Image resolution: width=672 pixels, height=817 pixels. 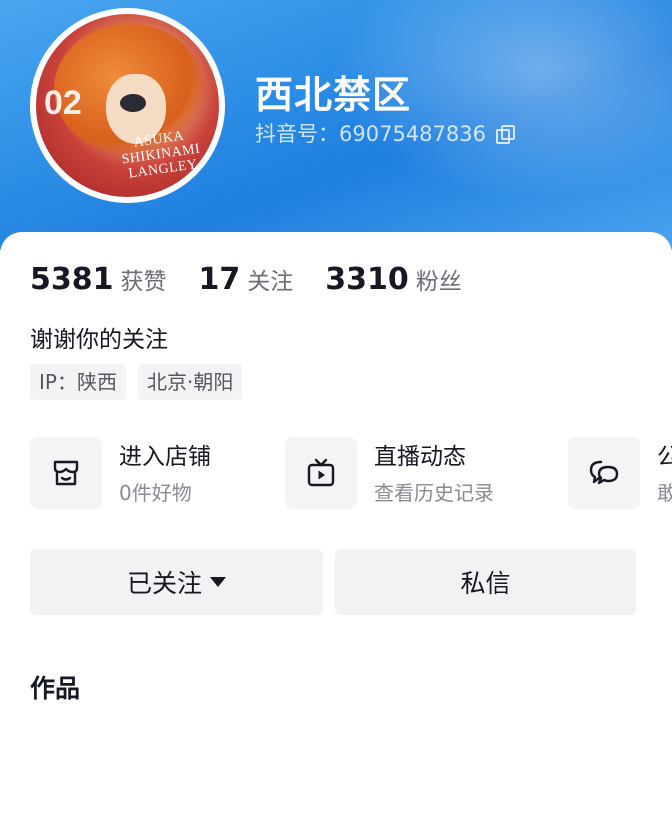 What do you see at coordinates (664, 456) in the screenshot?
I see `feature-group-title: 公` at bounding box center [664, 456].